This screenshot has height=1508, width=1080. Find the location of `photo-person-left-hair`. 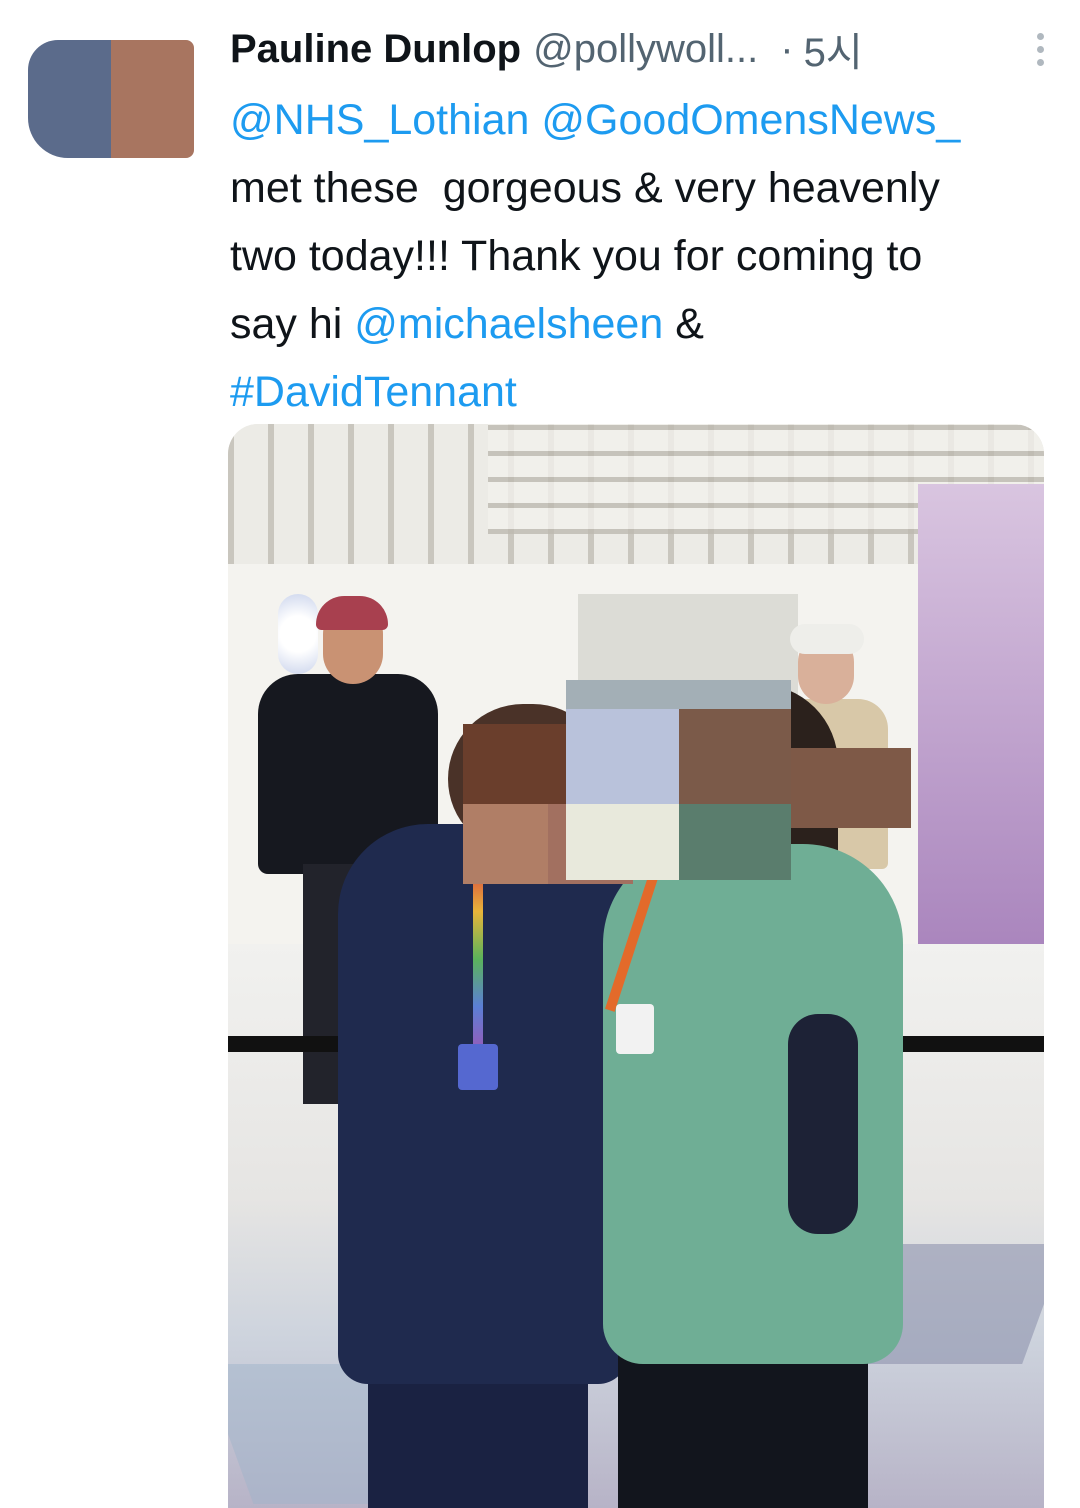

photo-person-left-hair is located at coordinates (352, 613).